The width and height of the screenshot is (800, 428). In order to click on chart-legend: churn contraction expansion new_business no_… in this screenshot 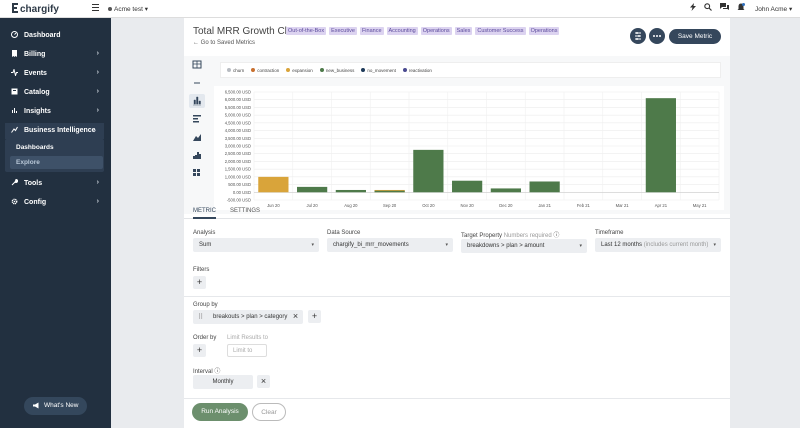, I will do `click(470, 70)`.